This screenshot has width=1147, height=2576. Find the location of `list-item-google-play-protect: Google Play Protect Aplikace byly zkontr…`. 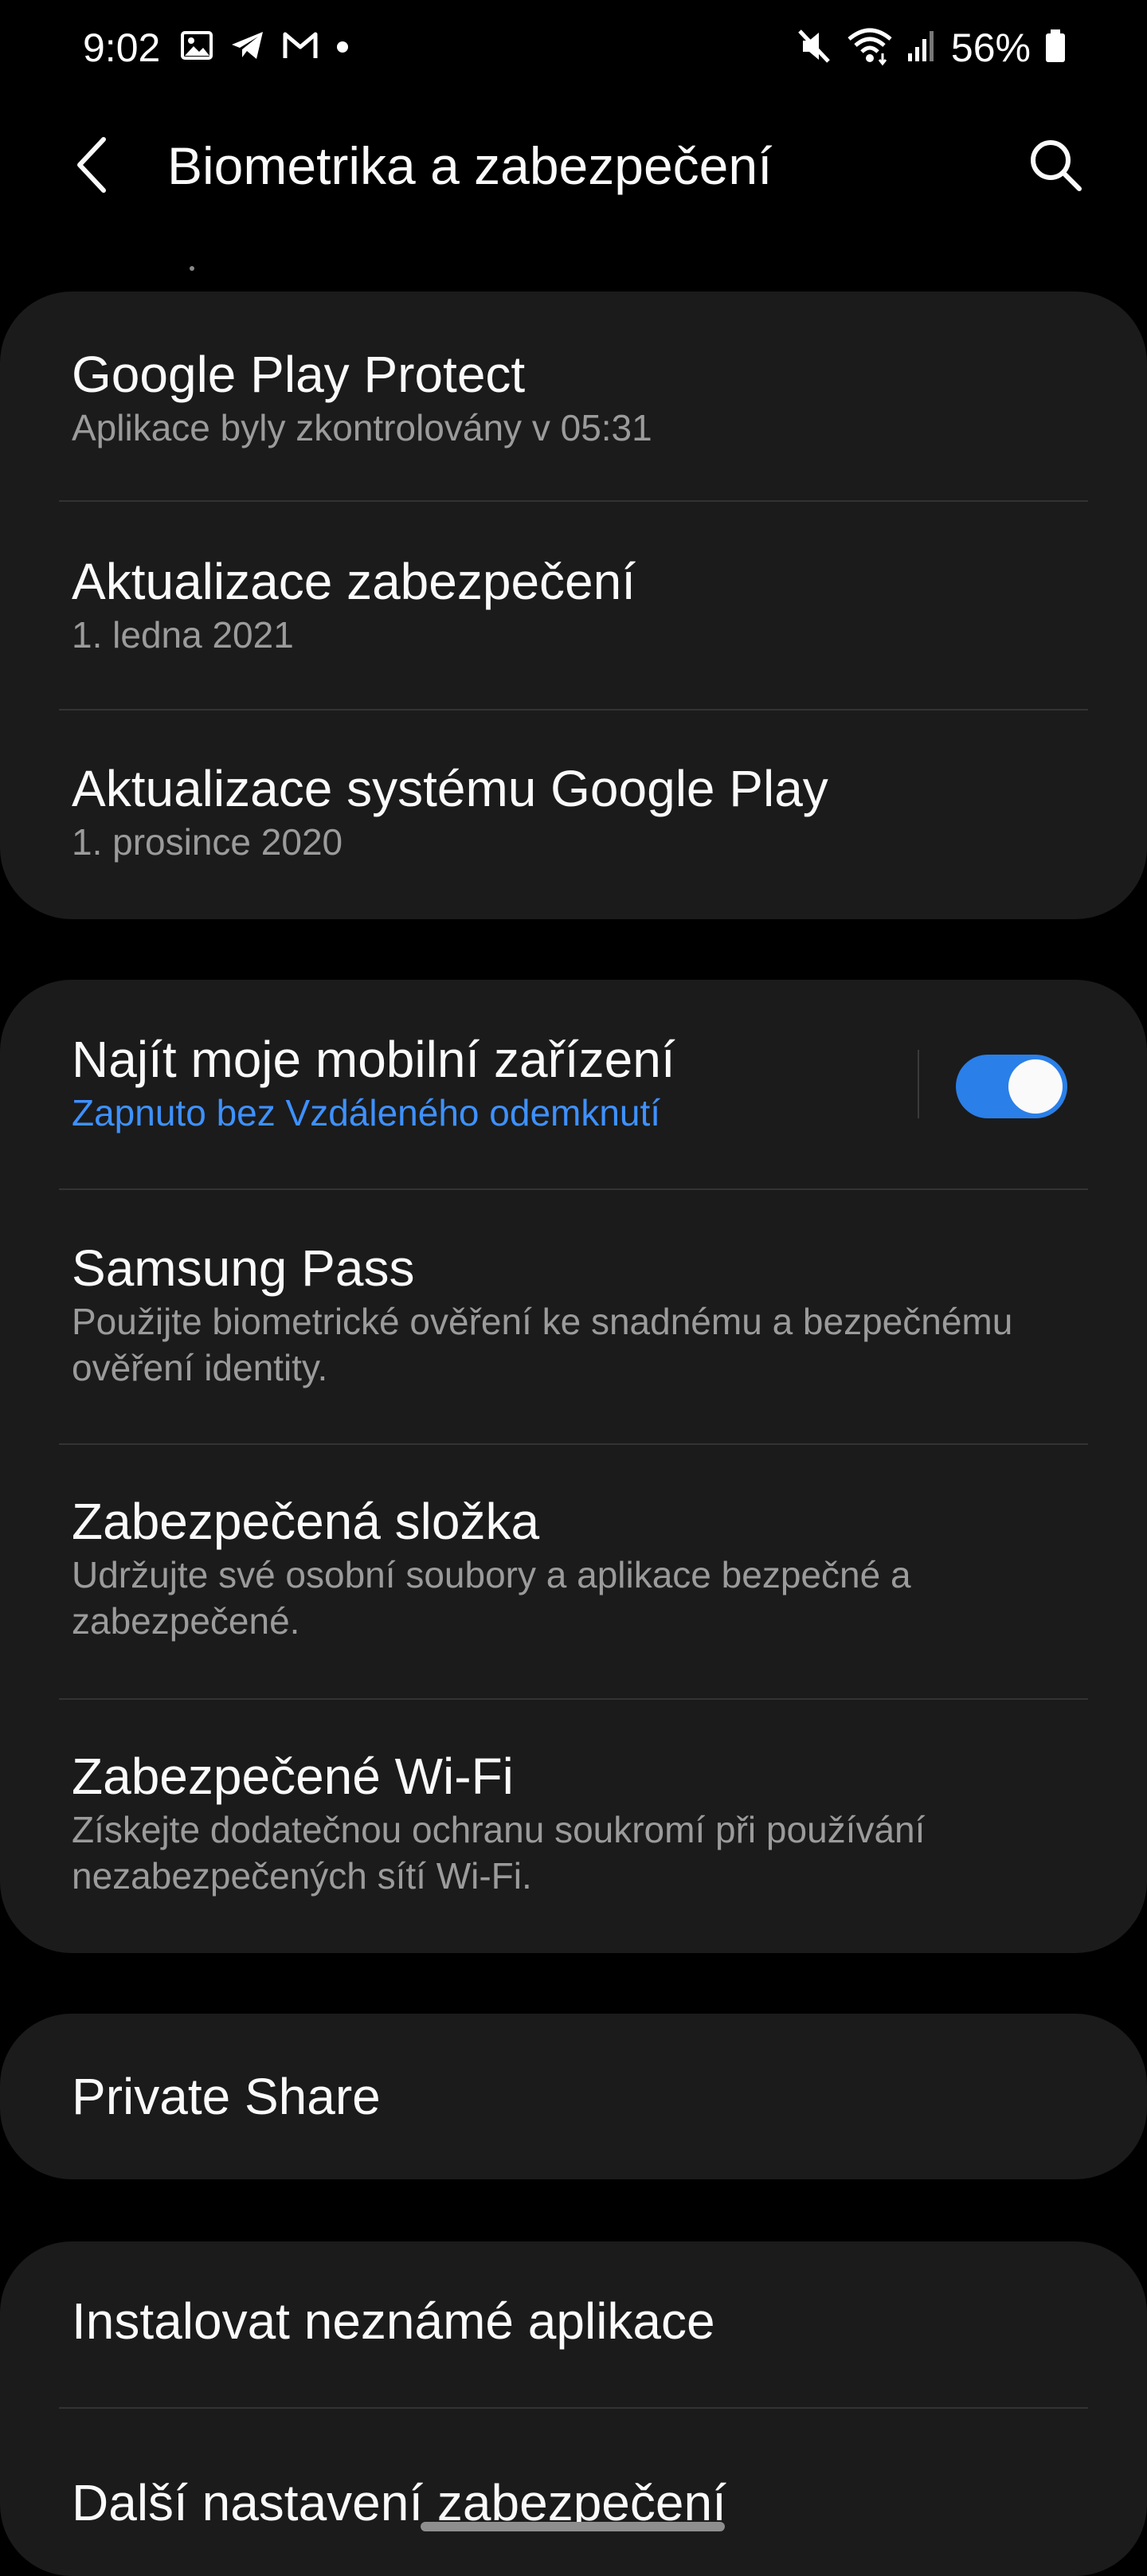

list-item-google-play-protect: Google Play Protect Aplikace byly zkontr… is located at coordinates (573, 397).